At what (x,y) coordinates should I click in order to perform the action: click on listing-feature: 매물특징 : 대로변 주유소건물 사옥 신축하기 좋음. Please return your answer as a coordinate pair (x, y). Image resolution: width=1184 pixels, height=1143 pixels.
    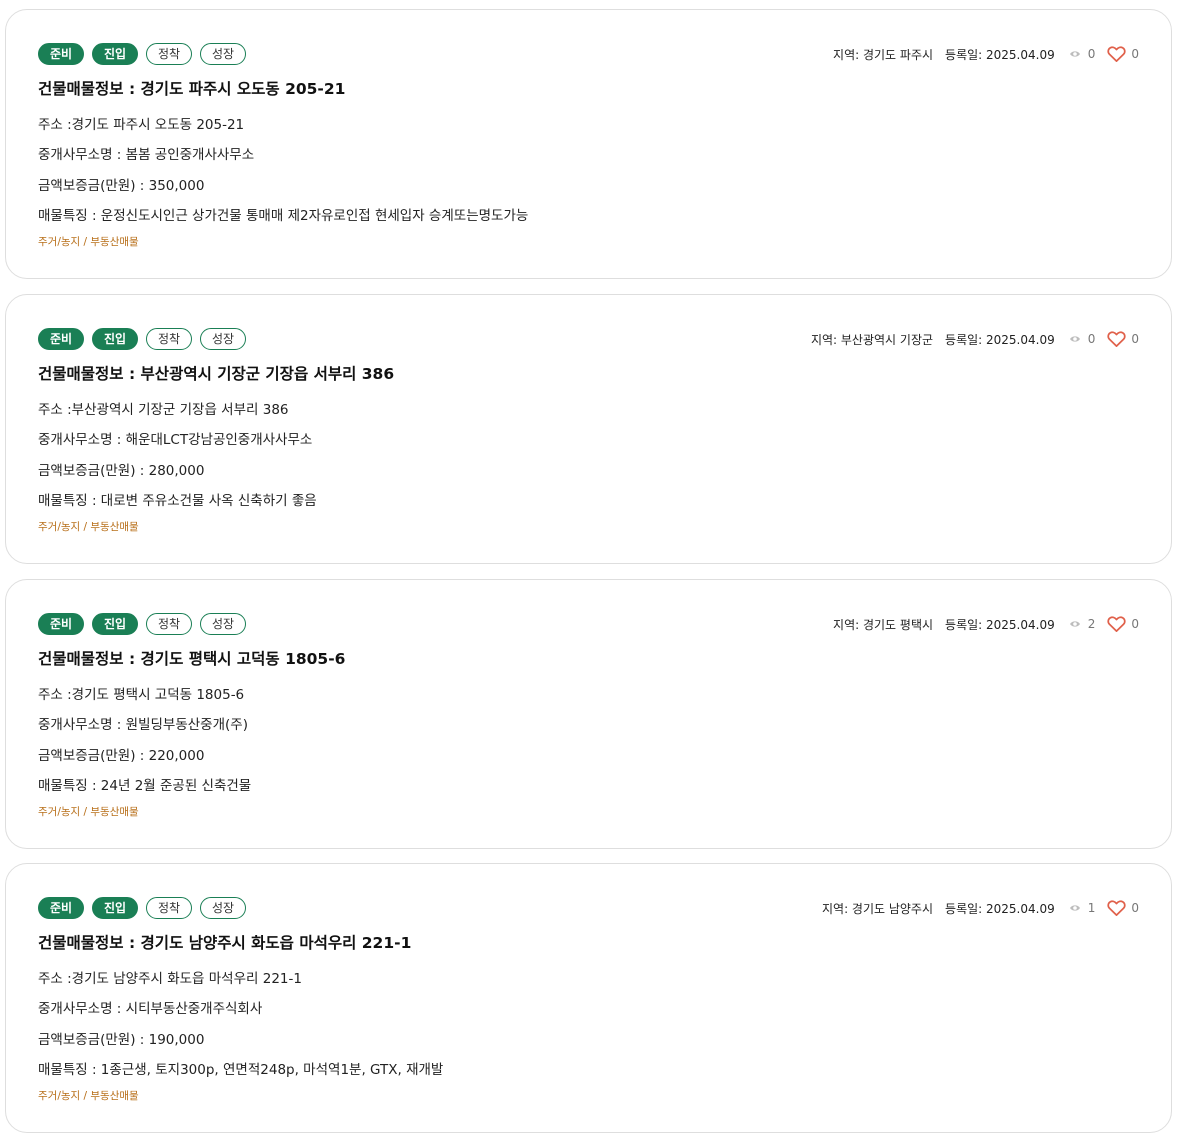
    Looking at the image, I should click on (177, 501).